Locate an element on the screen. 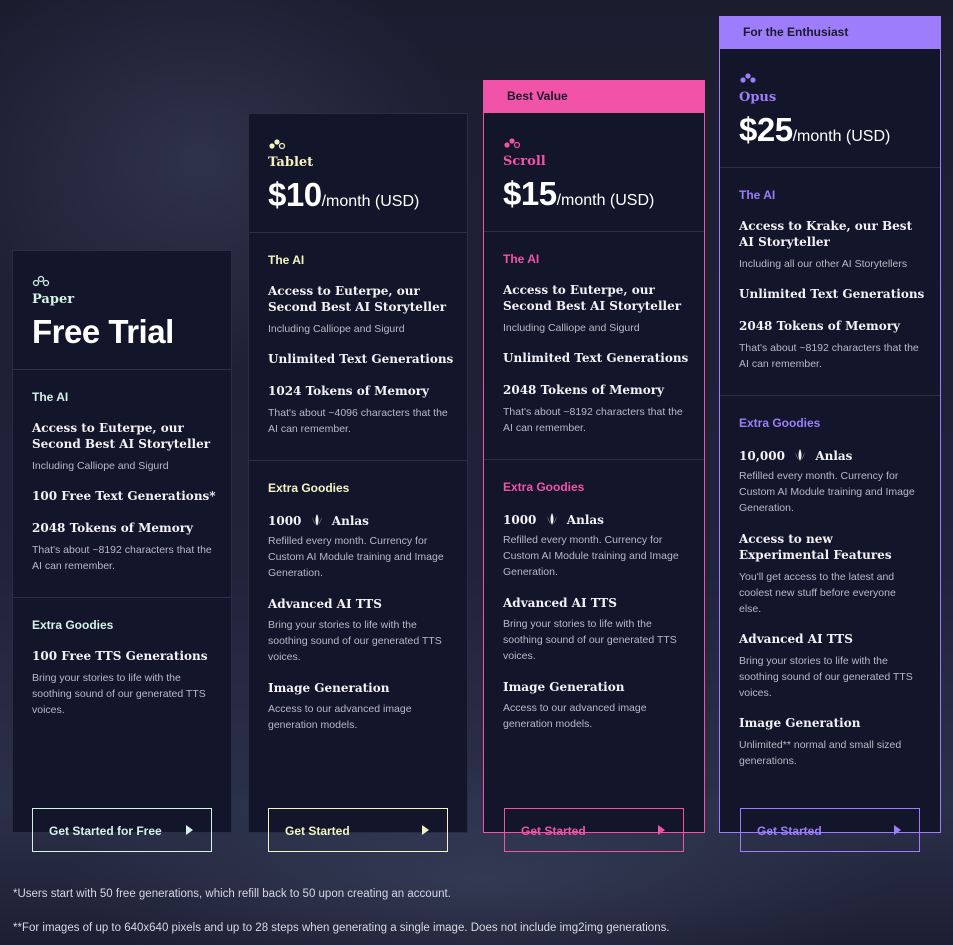 The width and height of the screenshot is (953, 945). ribbon-label: For the Enthusiast is located at coordinates (796, 32).